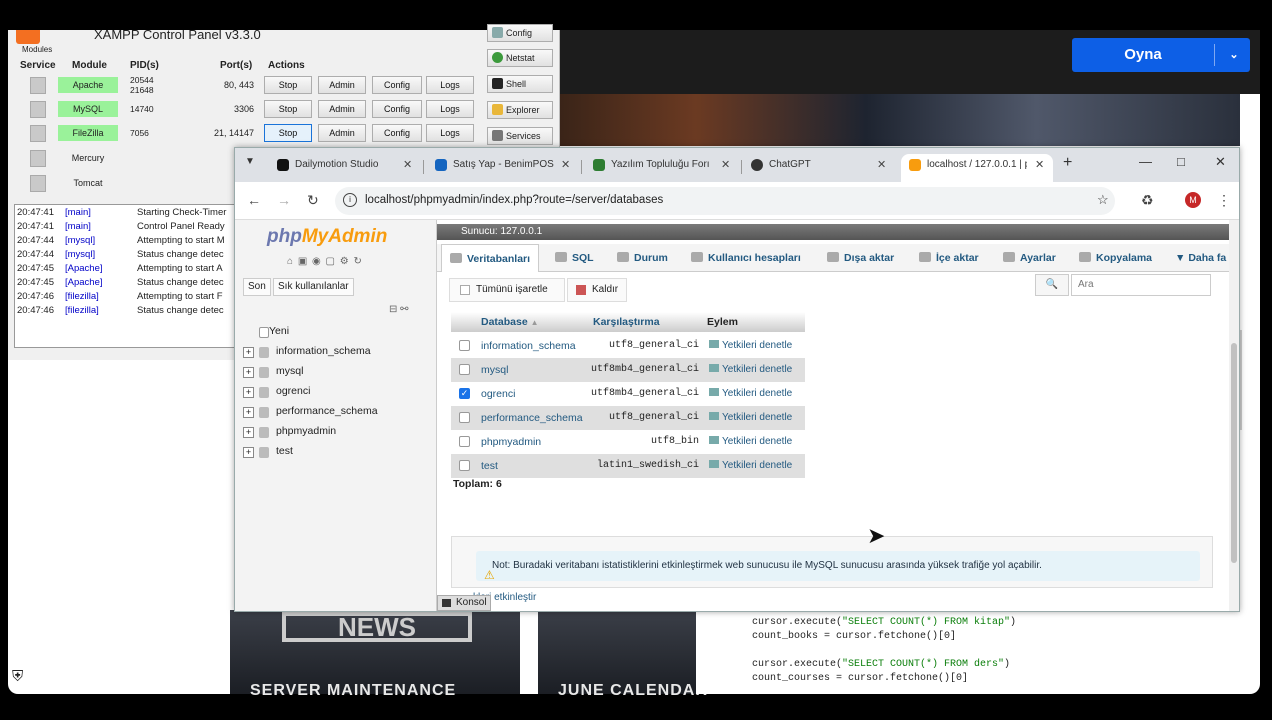 This screenshot has width=1272, height=720. I want to click on database-name: performance_schema, so click(532, 418).